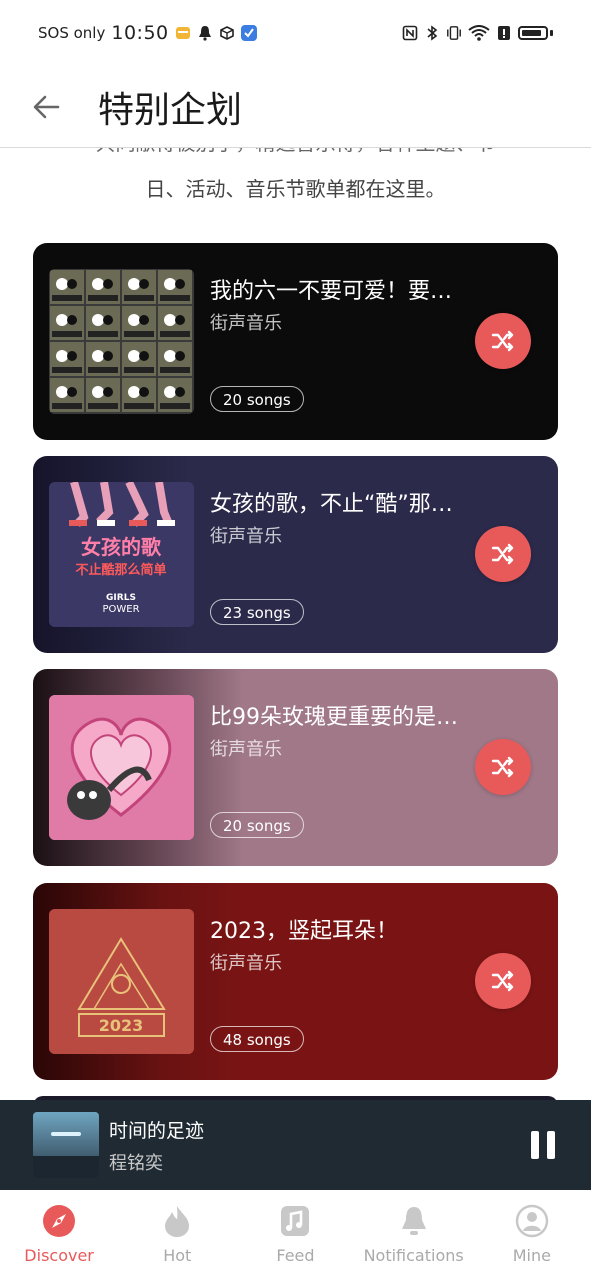  What do you see at coordinates (59, 1221) in the screenshot?
I see `compass-icon` at bounding box center [59, 1221].